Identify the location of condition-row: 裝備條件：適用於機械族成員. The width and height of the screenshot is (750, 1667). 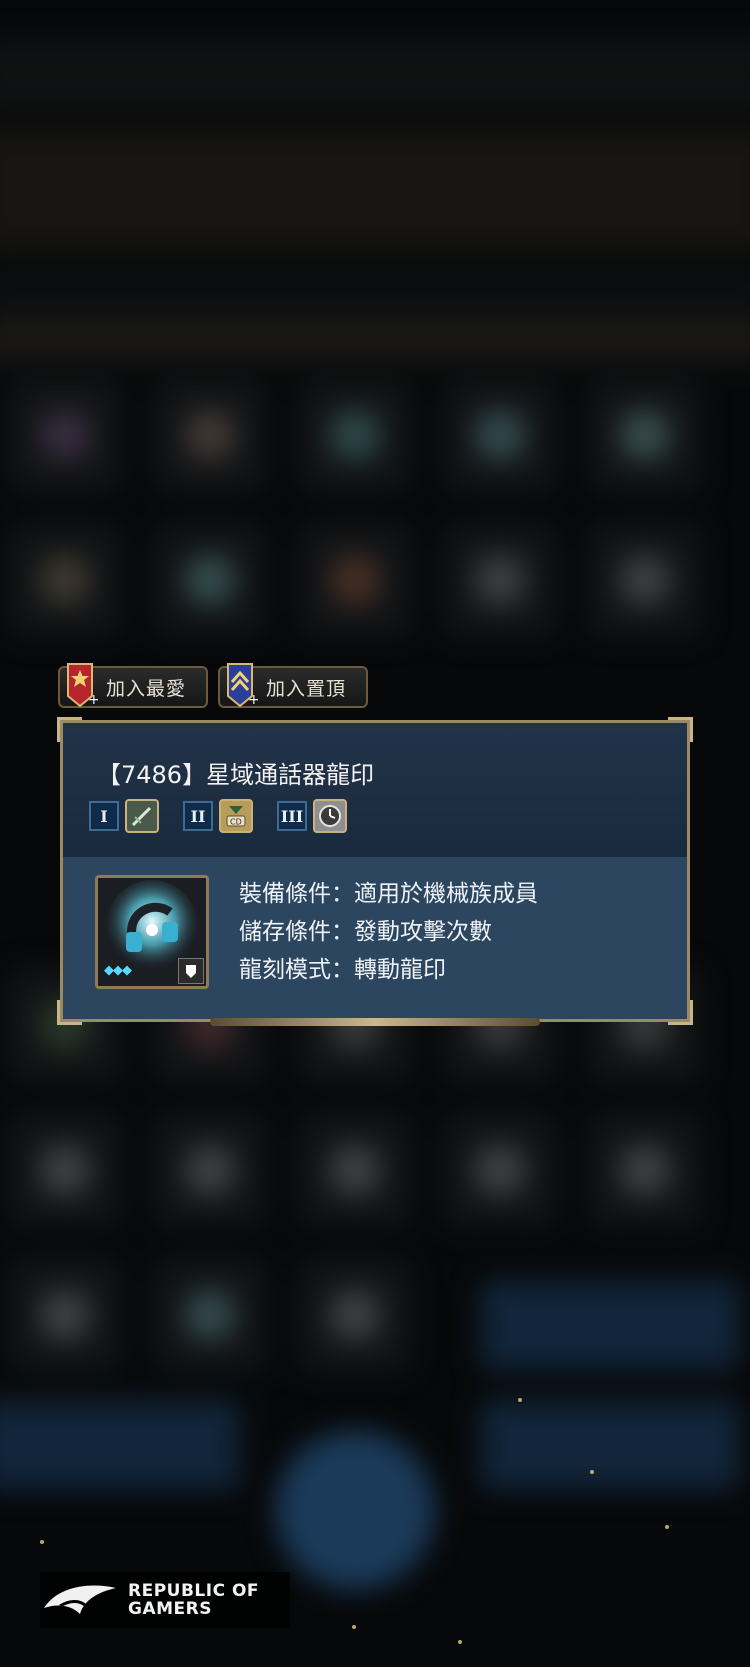
(388, 894).